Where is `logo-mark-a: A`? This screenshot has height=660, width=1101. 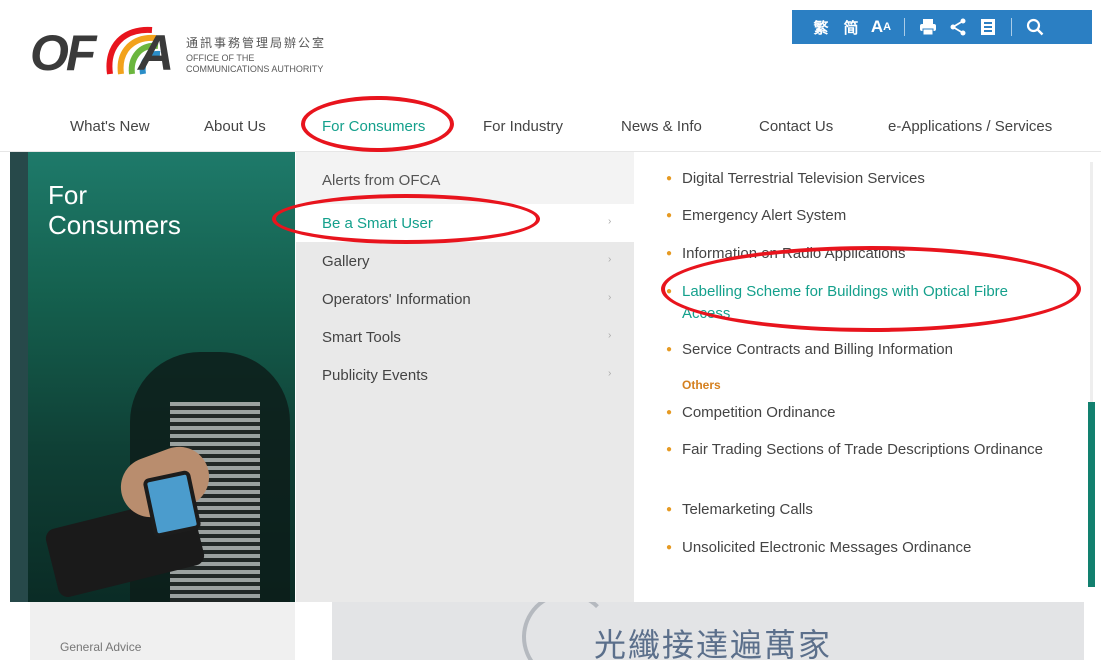 logo-mark-a: A is located at coordinates (156, 53).